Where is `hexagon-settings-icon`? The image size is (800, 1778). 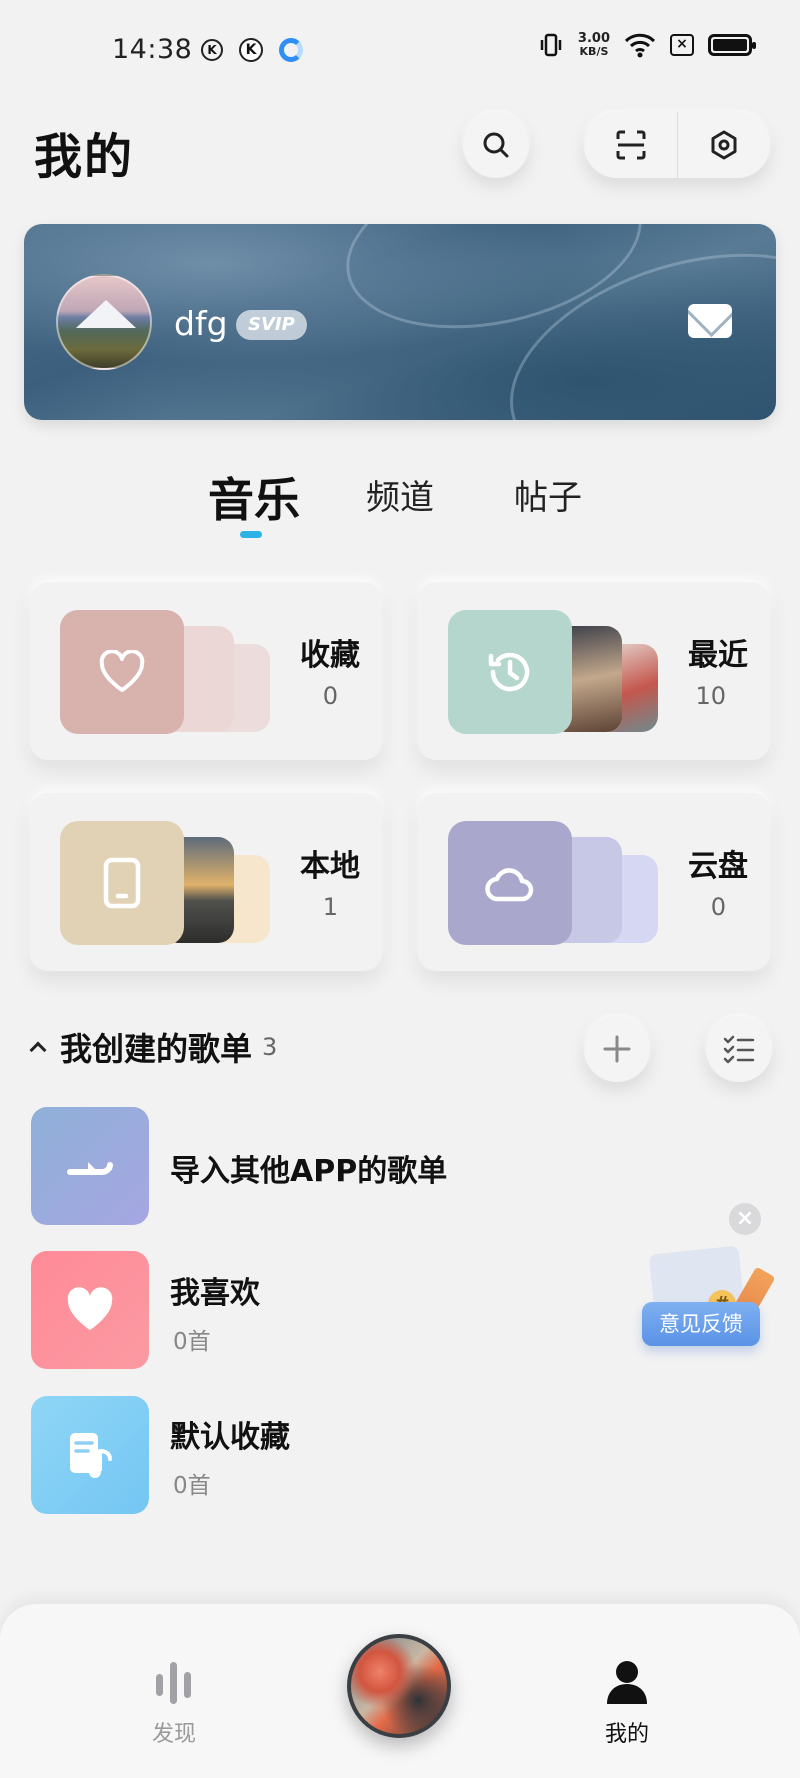
hexagon-settings-icon is located at coordinates (723, 145).